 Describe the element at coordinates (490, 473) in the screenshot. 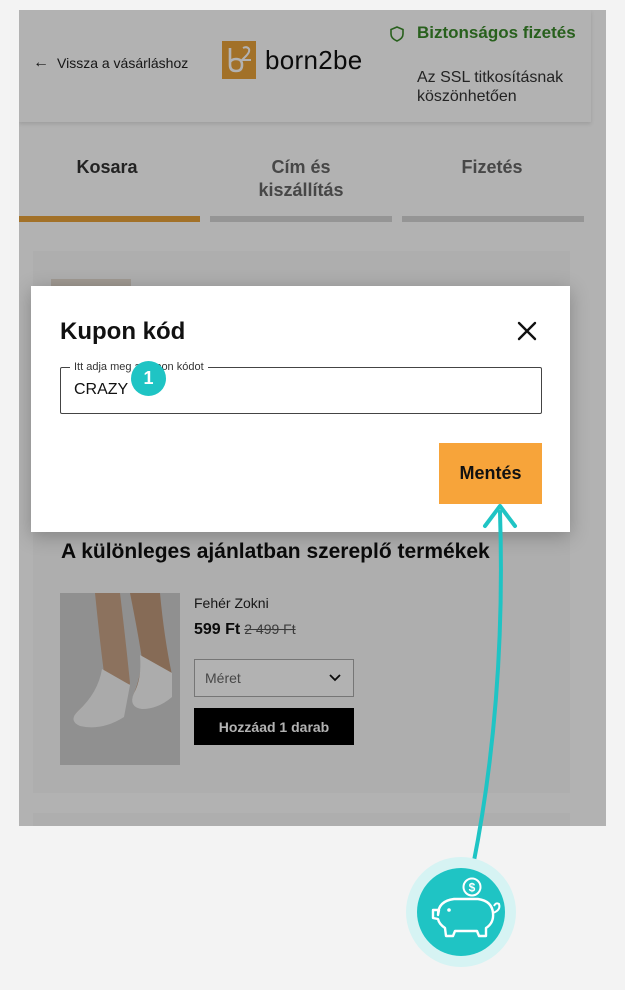

I see `save-button: Mentés` at that location.